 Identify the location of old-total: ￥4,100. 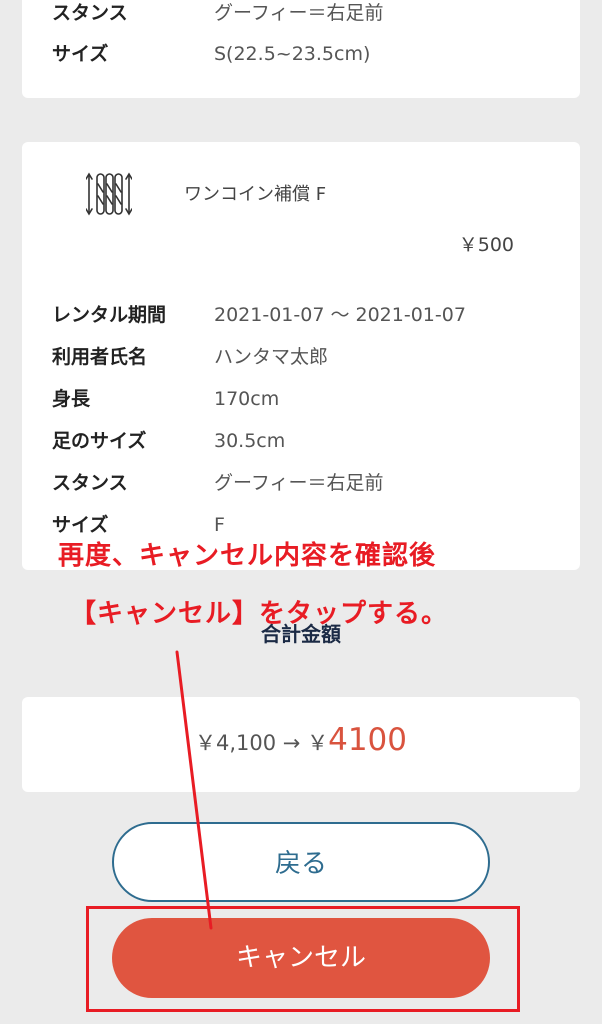
(235, 743).